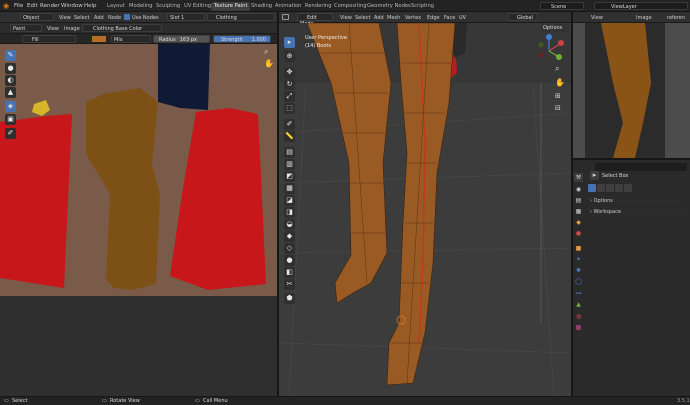 The height and width of the screenshot is (405, 690). I want to click on vp-menu-uv: UV, so click(462, 18).